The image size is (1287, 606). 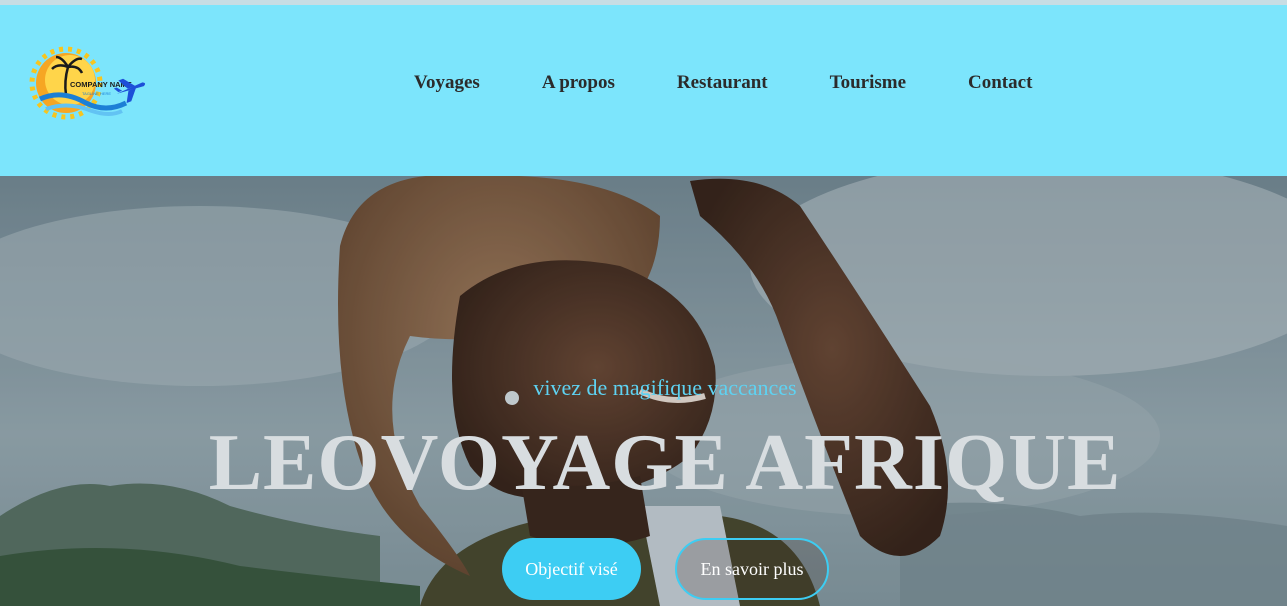 I want to click on nav-restaurant: Restaurant, so click(x=722, y=83).